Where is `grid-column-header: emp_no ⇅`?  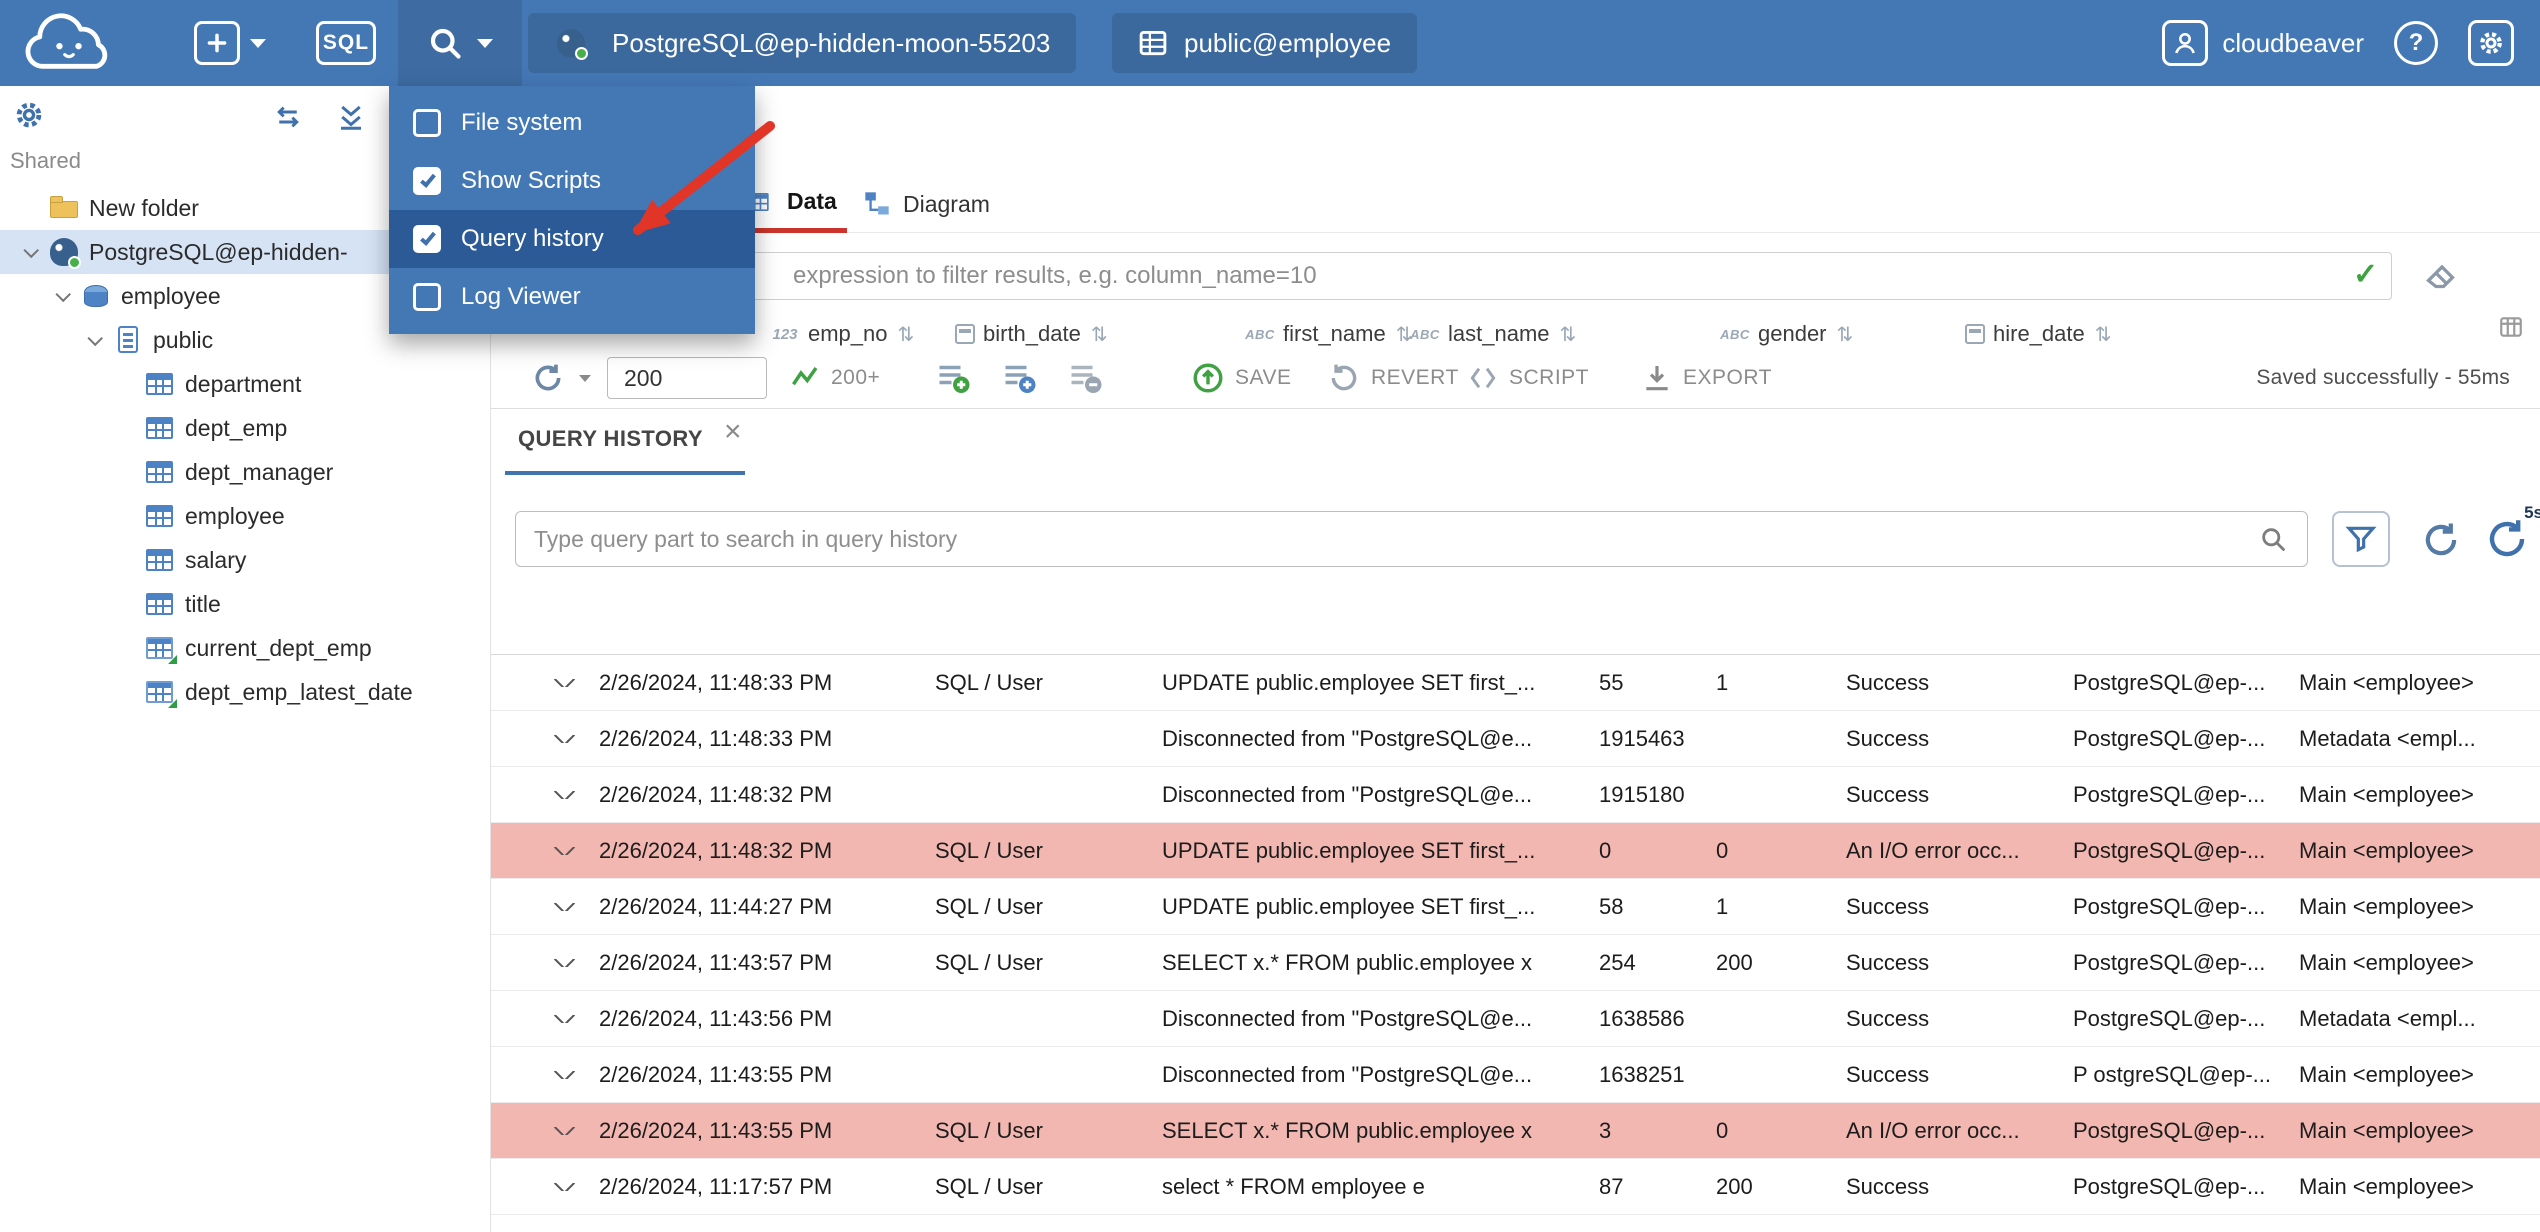 grid-column-header: emp_no ⇅ is located at coordinates (842, 329).